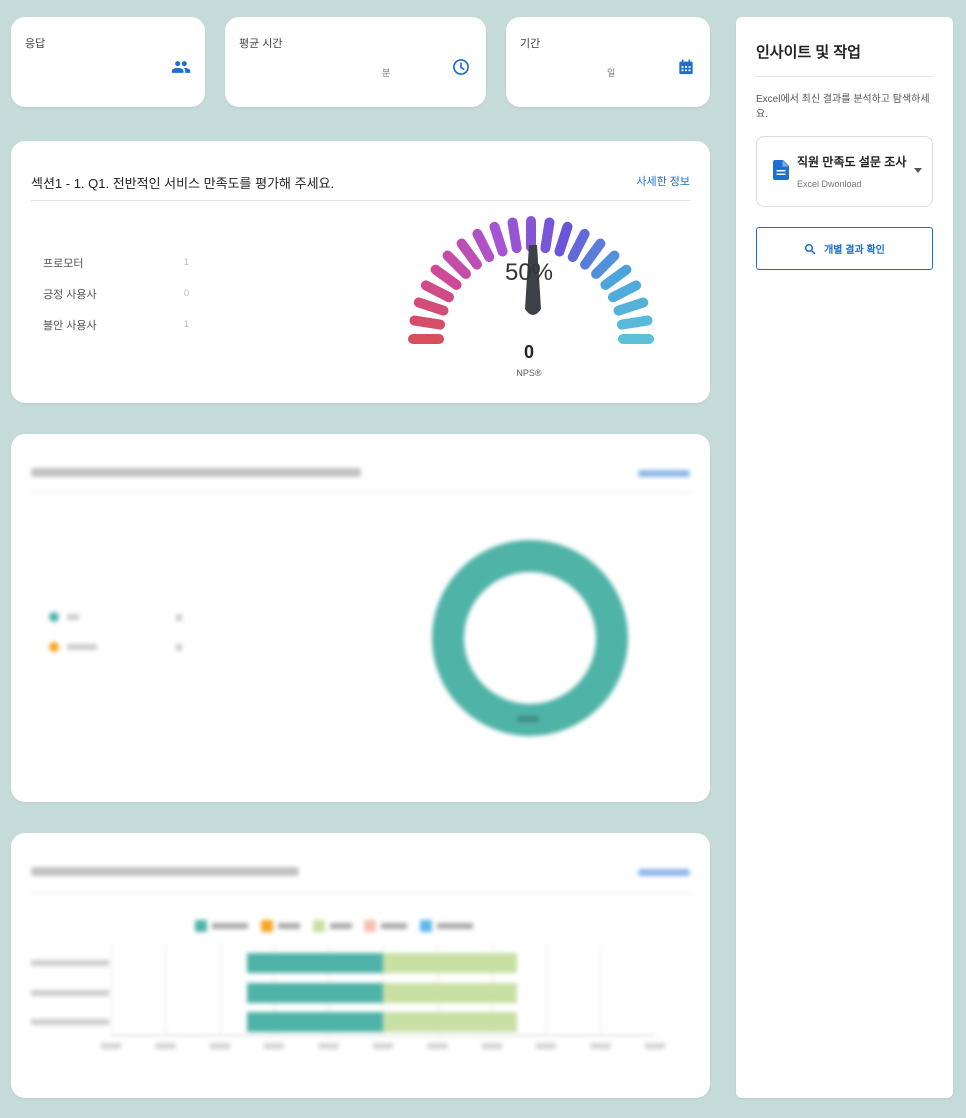 The width and height of the screenshot is (966, 1118). What do you see at coordinates (187, 293) in the screenshot?
I see `passive-count: 0` at bounding box center [187, 293].